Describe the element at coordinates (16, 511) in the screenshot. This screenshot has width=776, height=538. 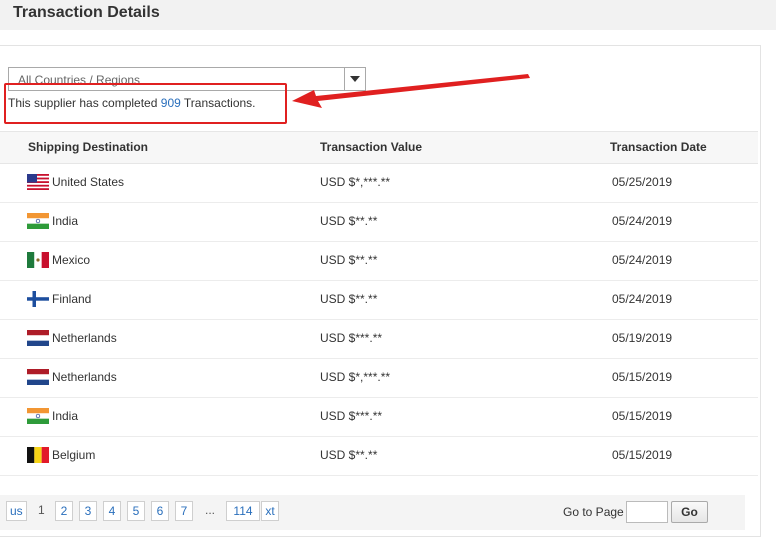
I see `previous-page-button: us` at that location.